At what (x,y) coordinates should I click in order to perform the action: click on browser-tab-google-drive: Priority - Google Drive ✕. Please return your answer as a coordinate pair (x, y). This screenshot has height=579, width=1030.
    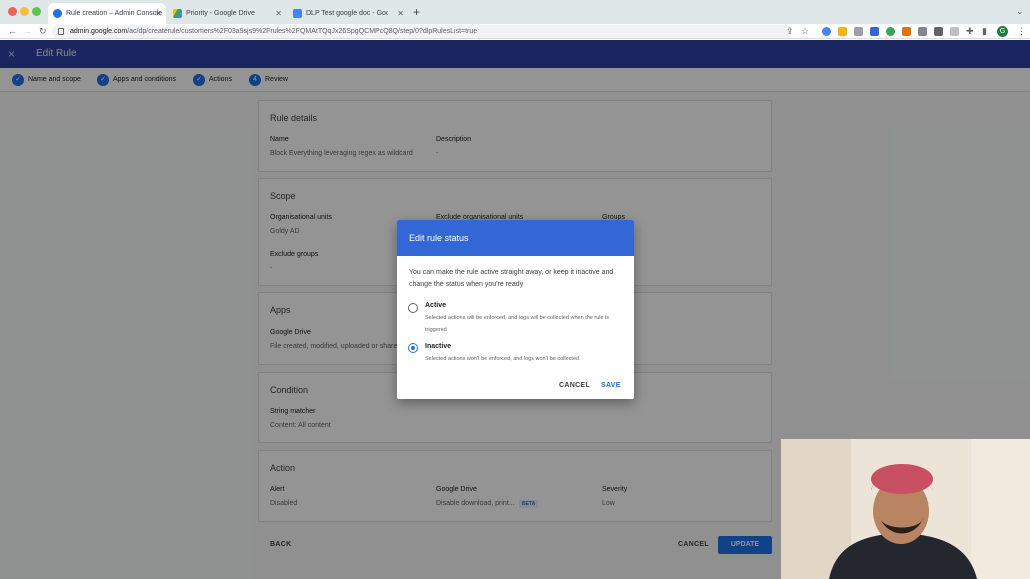
    Looking at the image, I should click on (227, 13).